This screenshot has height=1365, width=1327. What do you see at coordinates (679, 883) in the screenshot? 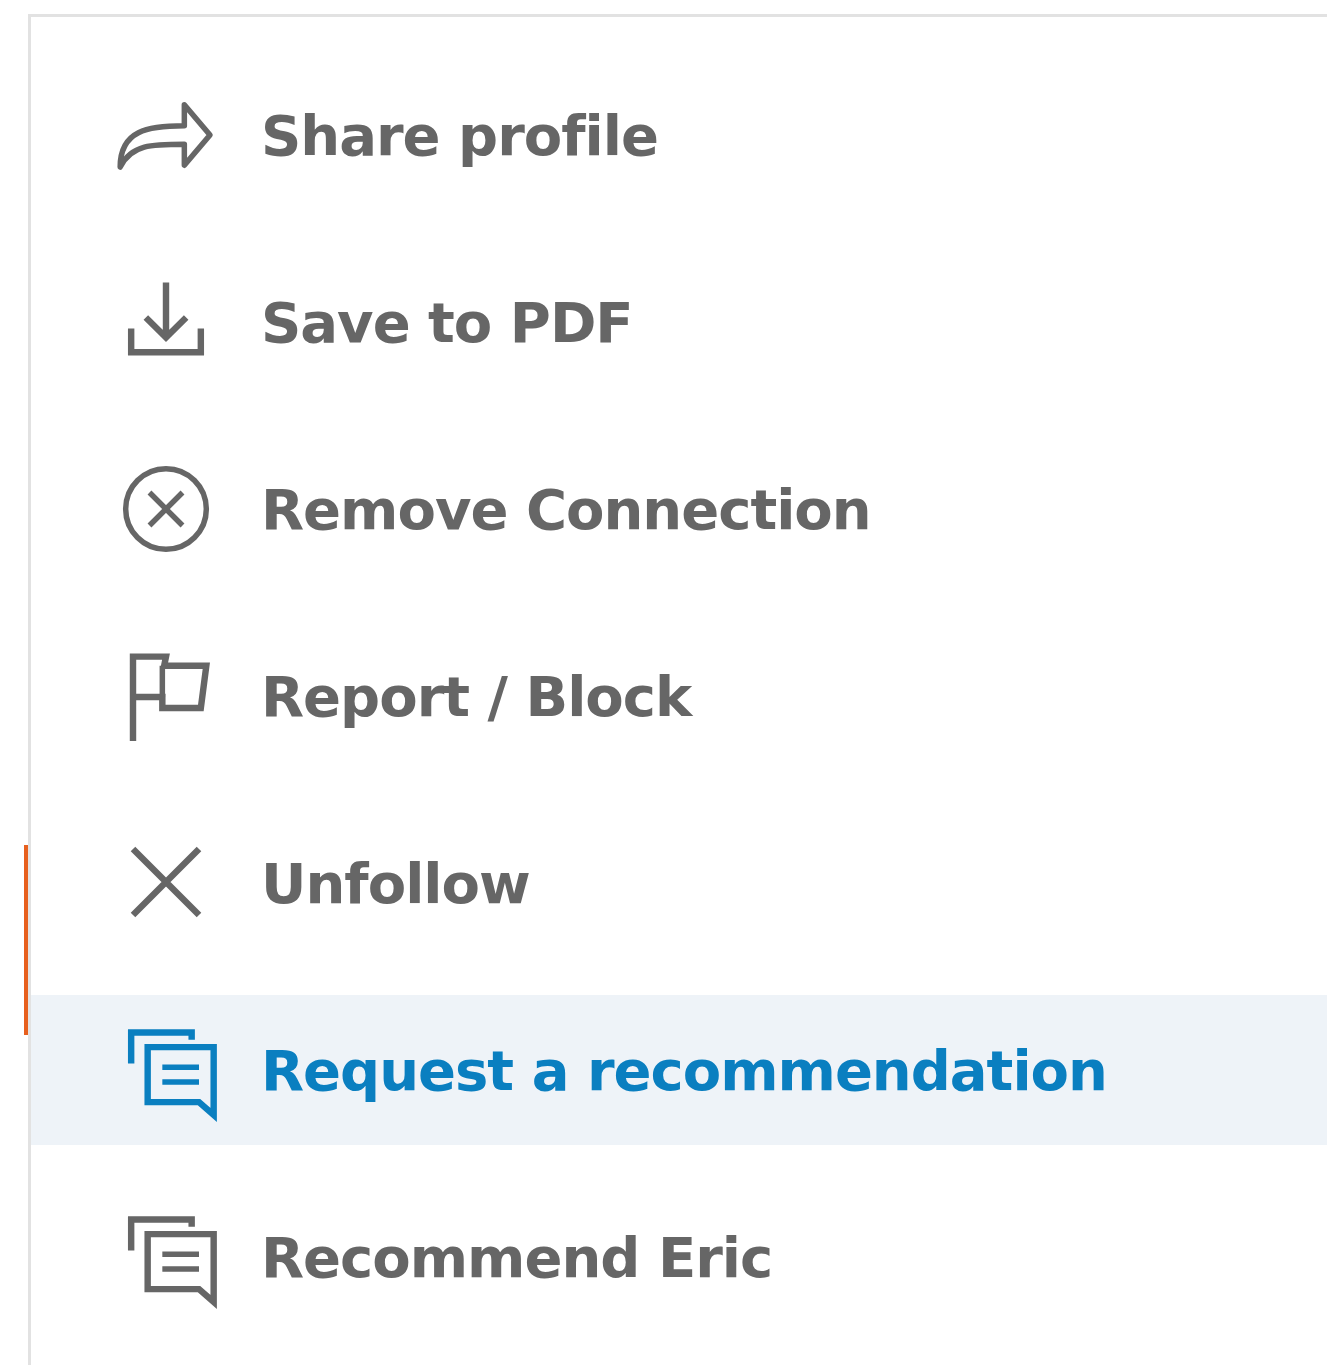
I see `menu-item: Unfollow` at bounding box center [679, 883].